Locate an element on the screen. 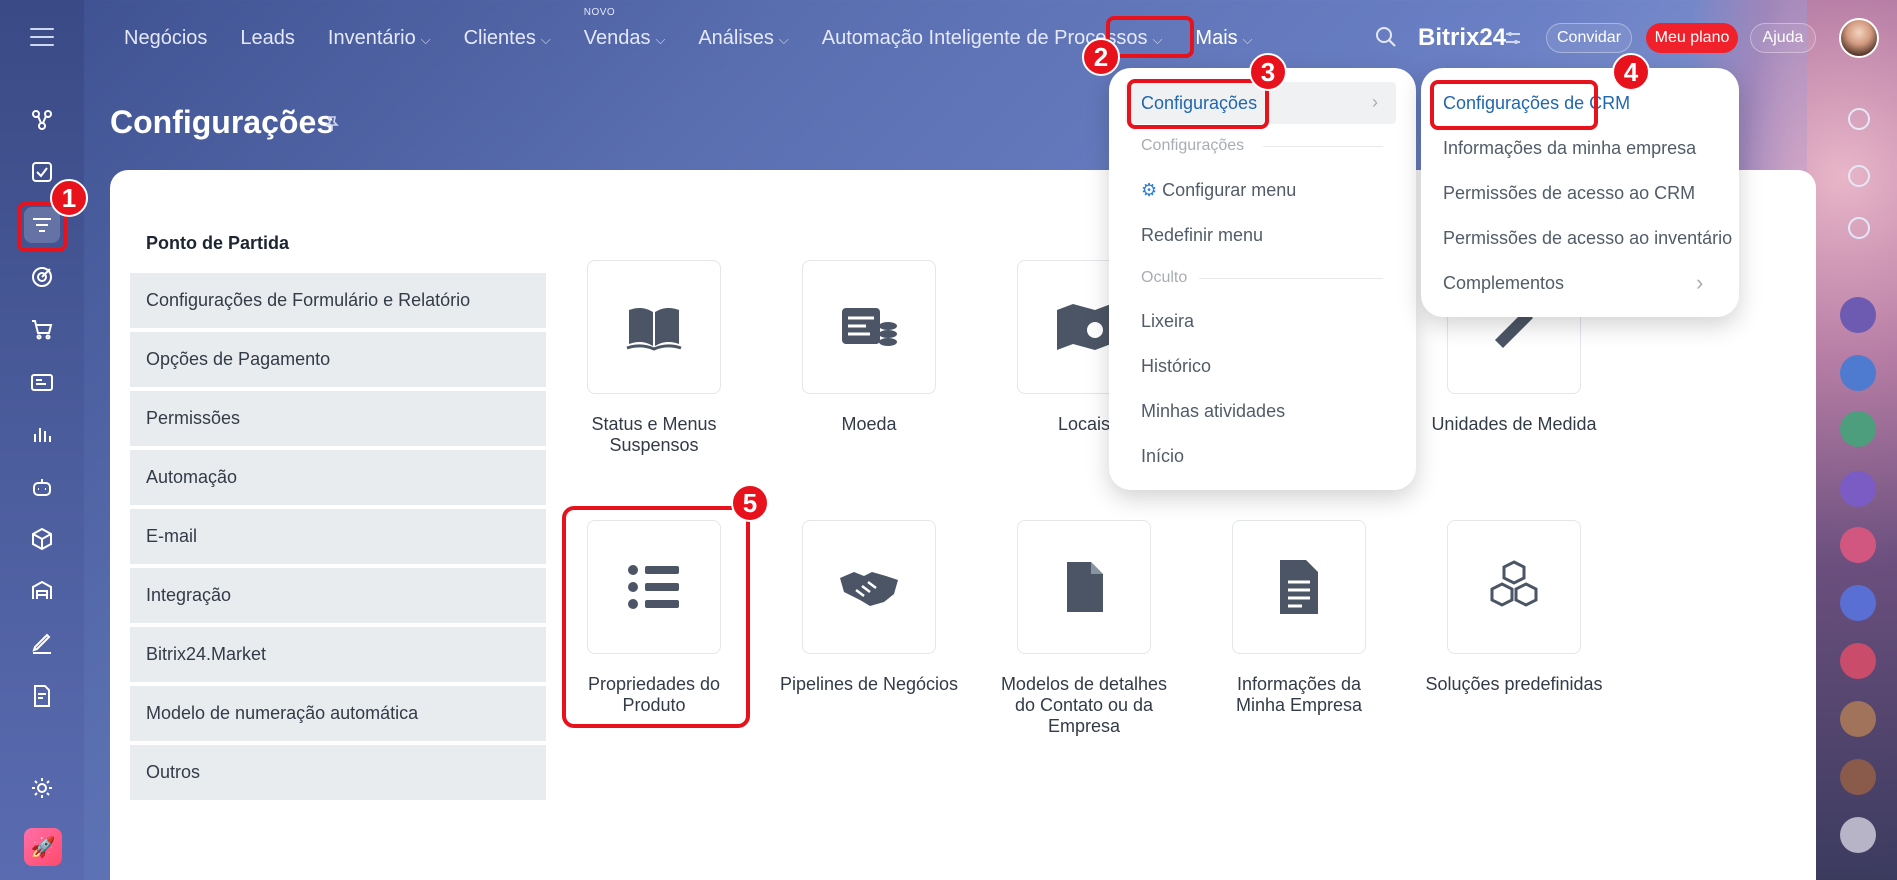  rocket-icon: 🚀 is located at coordinates (43, 847).